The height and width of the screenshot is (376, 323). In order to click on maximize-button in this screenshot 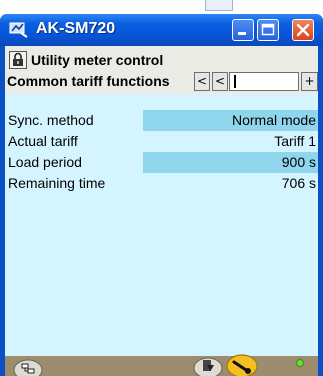, I will do `click(268, 30)`.